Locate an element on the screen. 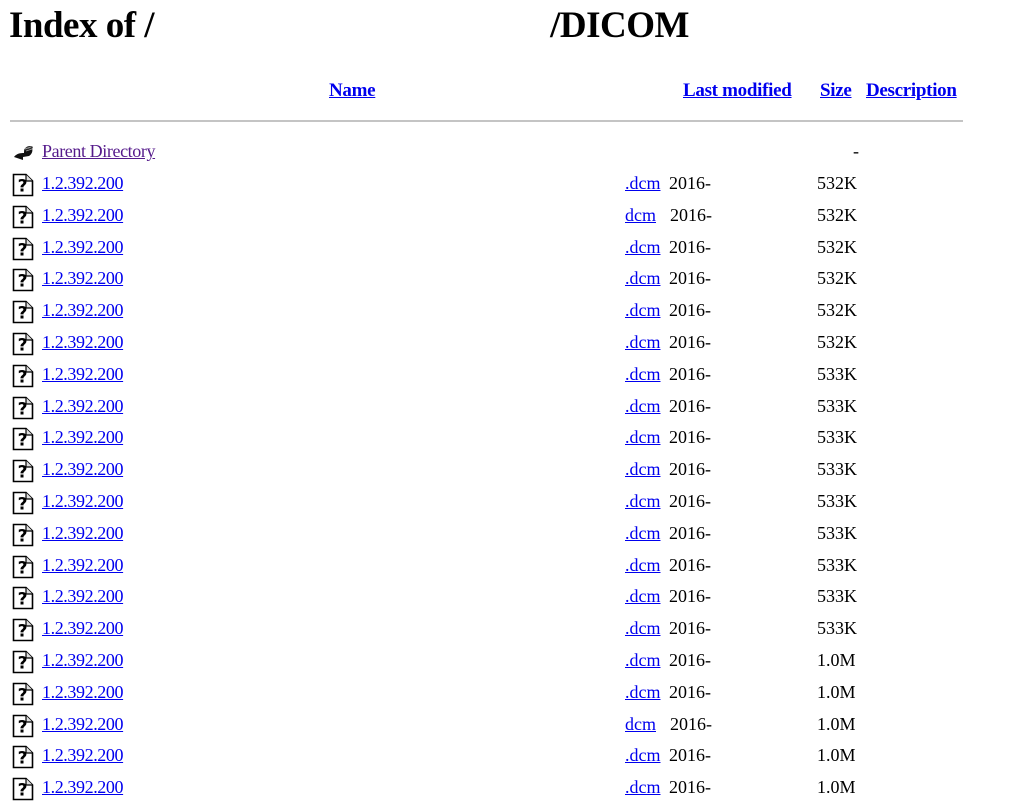 The height and width of the screenshot is (808, 1024). column-header-name: Name is located at coordinates (352, 91).